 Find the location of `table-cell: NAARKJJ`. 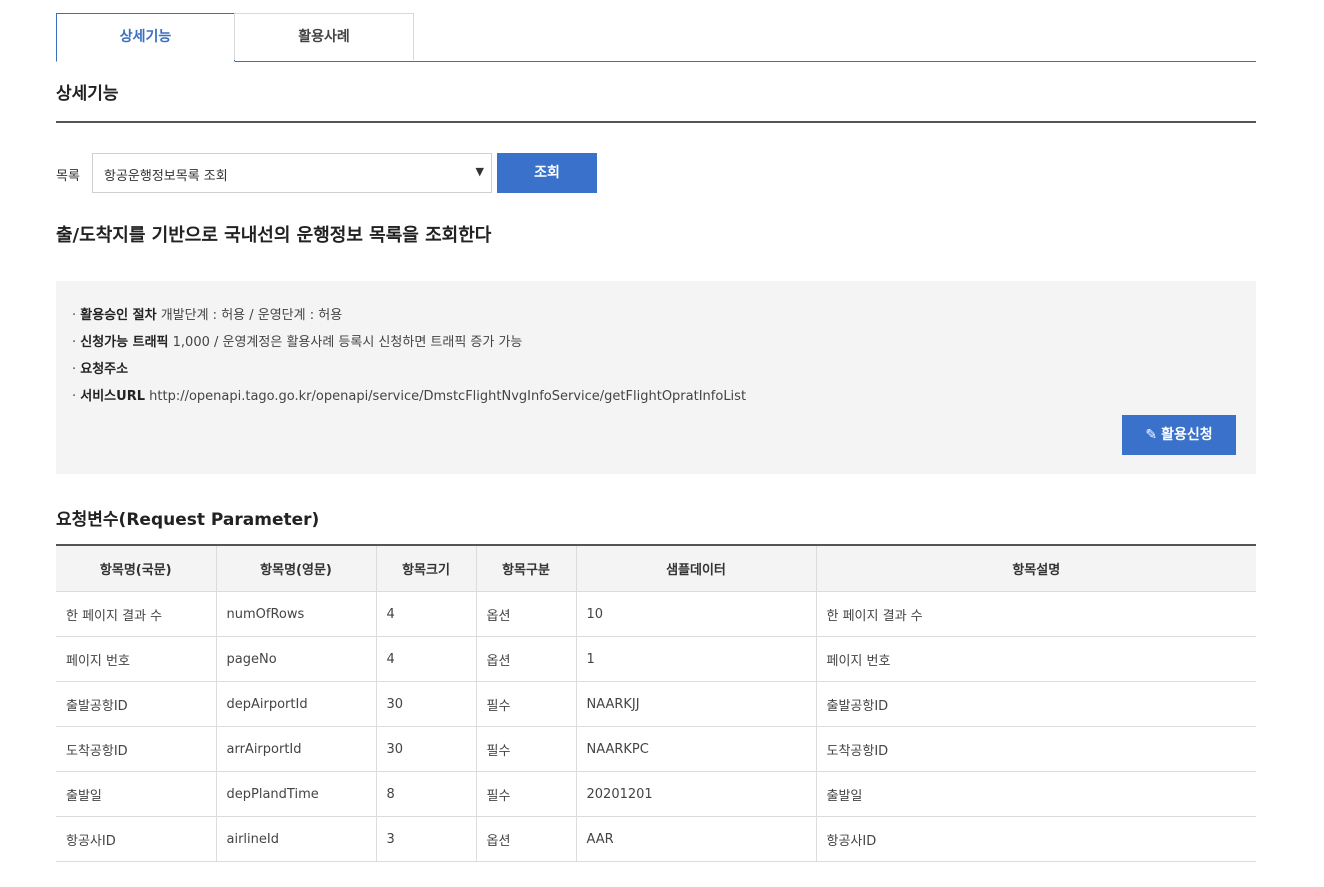

table-cell: NAARKJJ is located at coordinates (696, 704).